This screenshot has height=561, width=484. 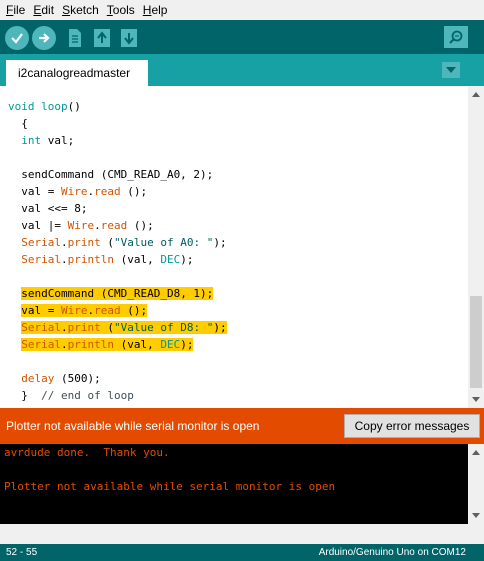 I want to click on new-button, so click(x=75, y=38).